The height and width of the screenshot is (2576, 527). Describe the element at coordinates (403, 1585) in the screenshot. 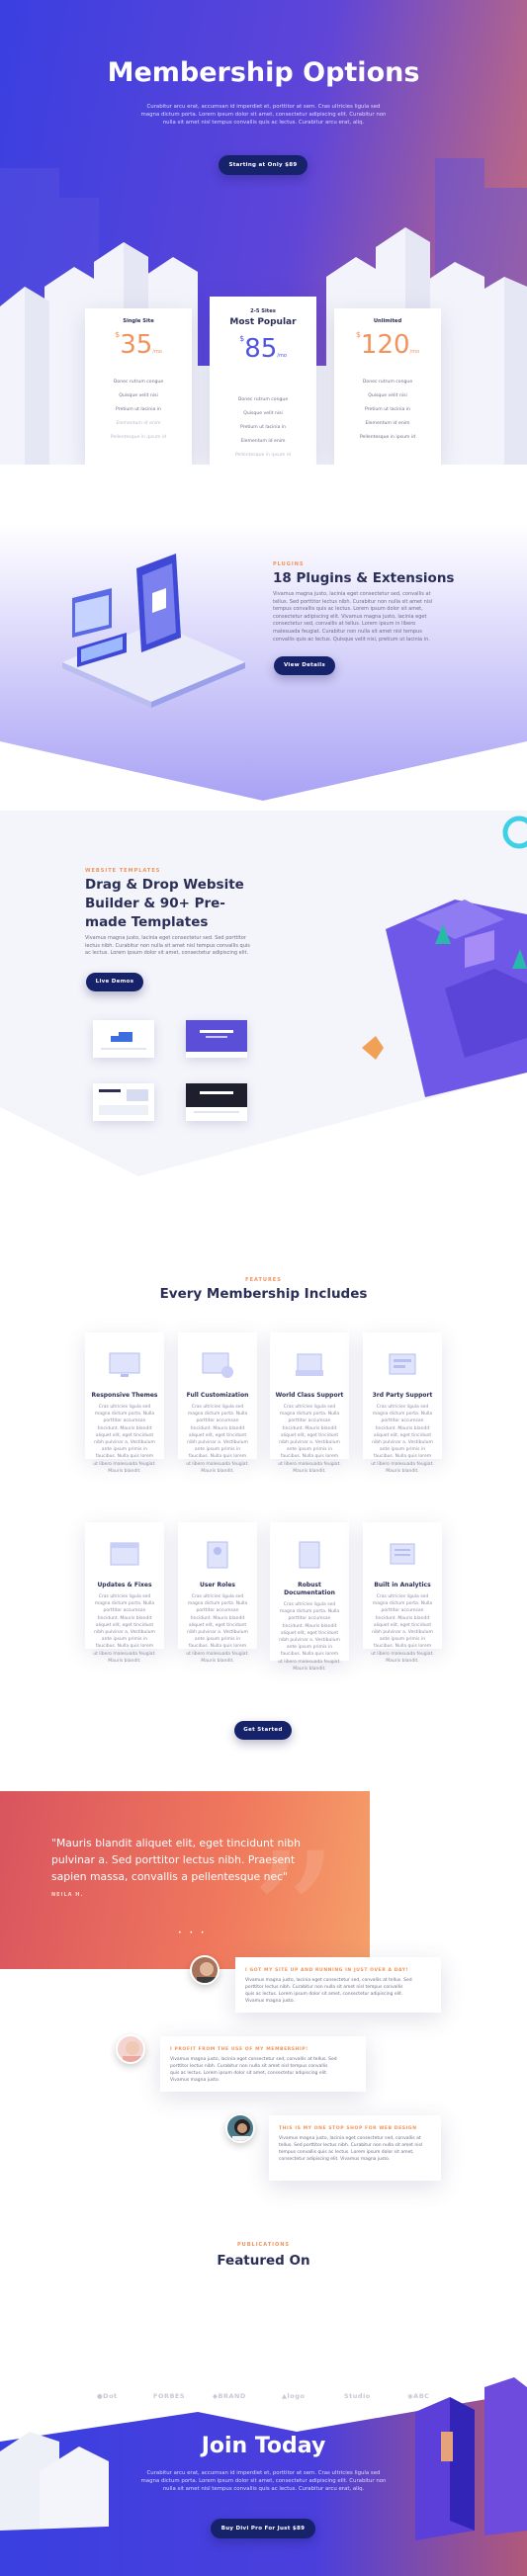

I see `feature-title: Built in Analytics` at that location.